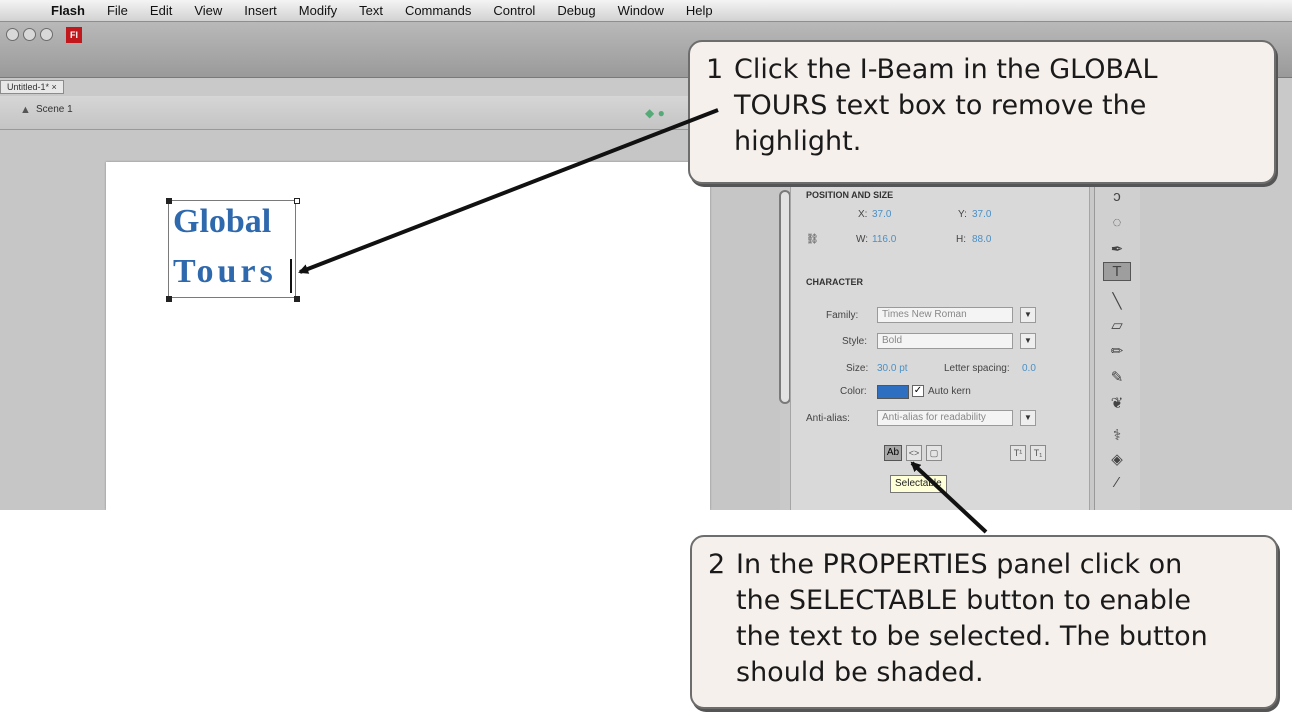  Describe the element at coordinates (860, 672) in the screenshot. I see `callout-2-line-4: should be shaded.` at that location.